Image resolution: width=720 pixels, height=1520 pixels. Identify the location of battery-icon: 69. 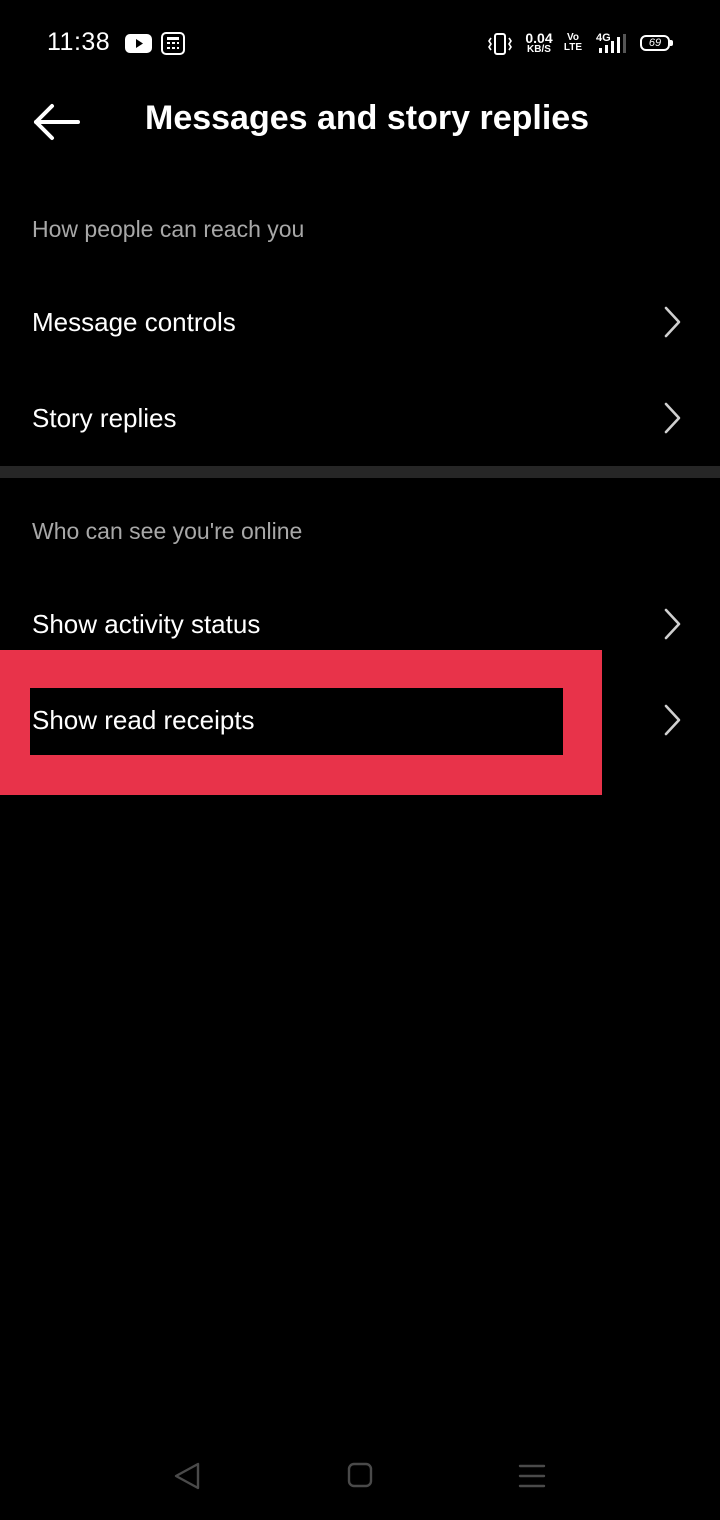
(656, 43).